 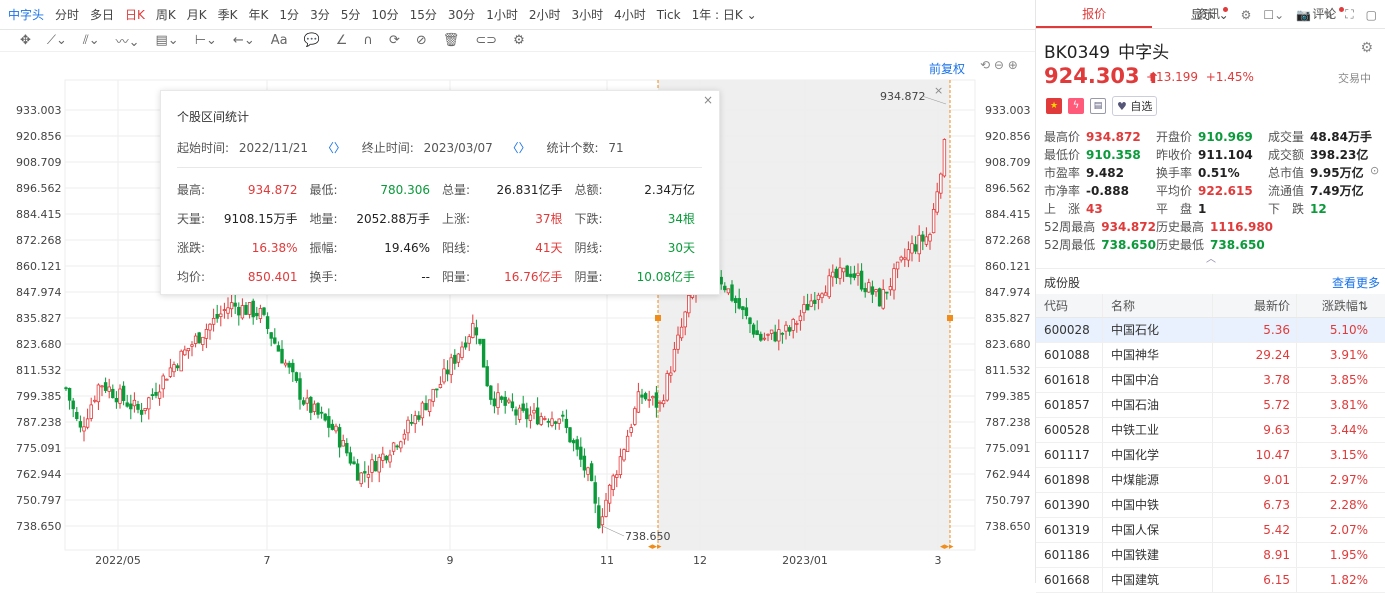 What do you see at coordinates (334, 148) in the screenshot?
I see `start-nav-icon: 〈〉` at bounding box center [334, 148].